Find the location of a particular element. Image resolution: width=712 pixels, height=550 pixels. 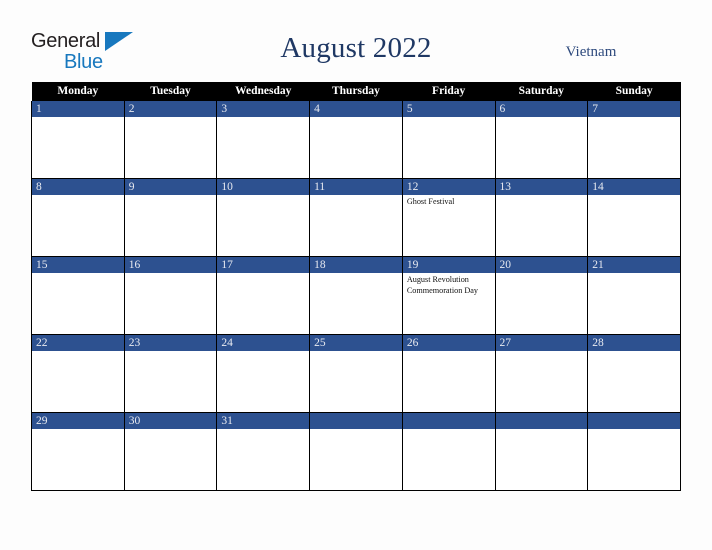

weekday-header-thursday: Thursday is located at coordinates (356, 91).